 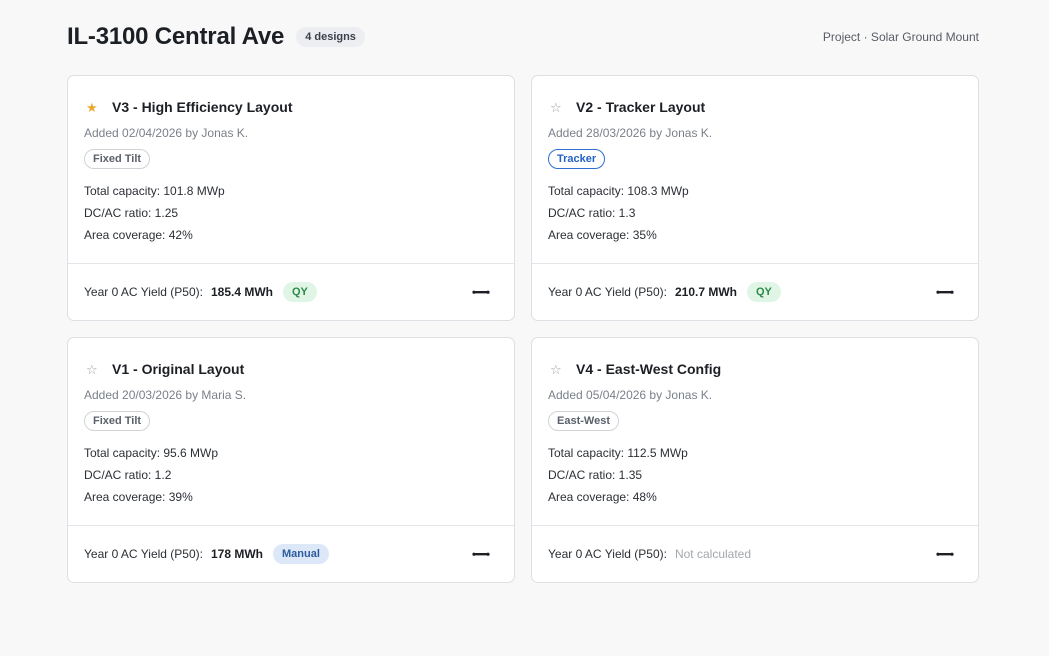 I want to click on design-title: V3 - High Efficiency Layout, so click(x=202, y=107).